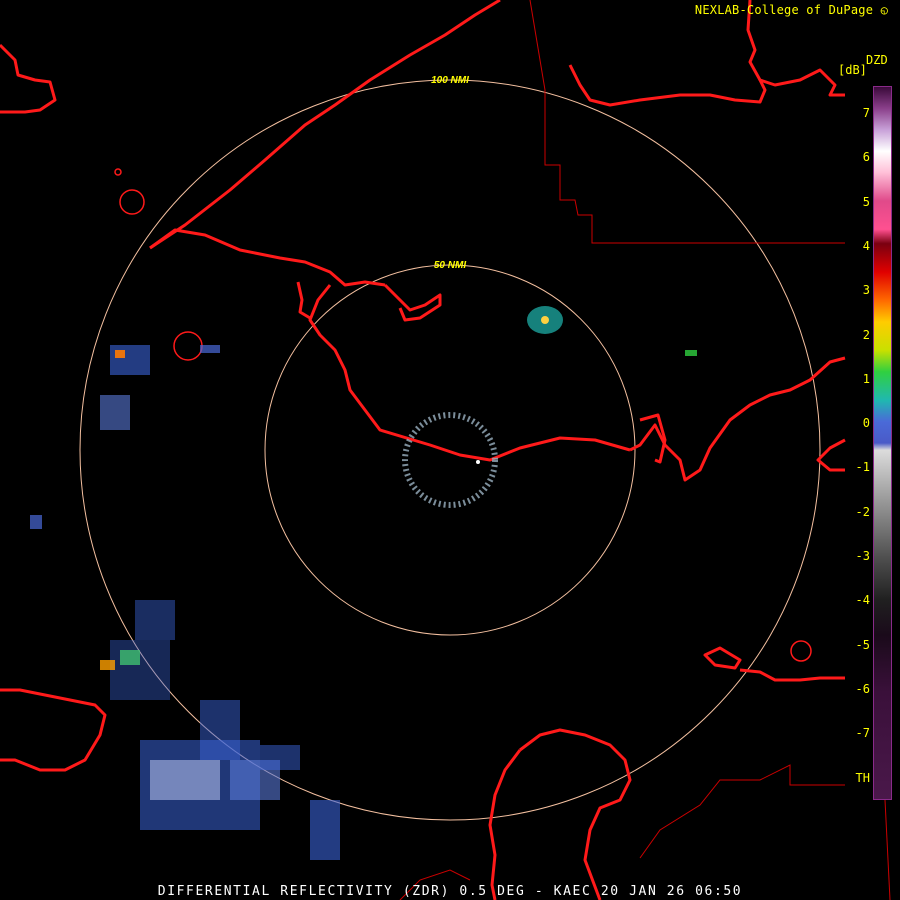 The width and height of the screenshot is (900, 900). Describe the element at coordinates (450, 265) in the screenshot. I see `range-ring-label-50: 50 NMI` at that location.